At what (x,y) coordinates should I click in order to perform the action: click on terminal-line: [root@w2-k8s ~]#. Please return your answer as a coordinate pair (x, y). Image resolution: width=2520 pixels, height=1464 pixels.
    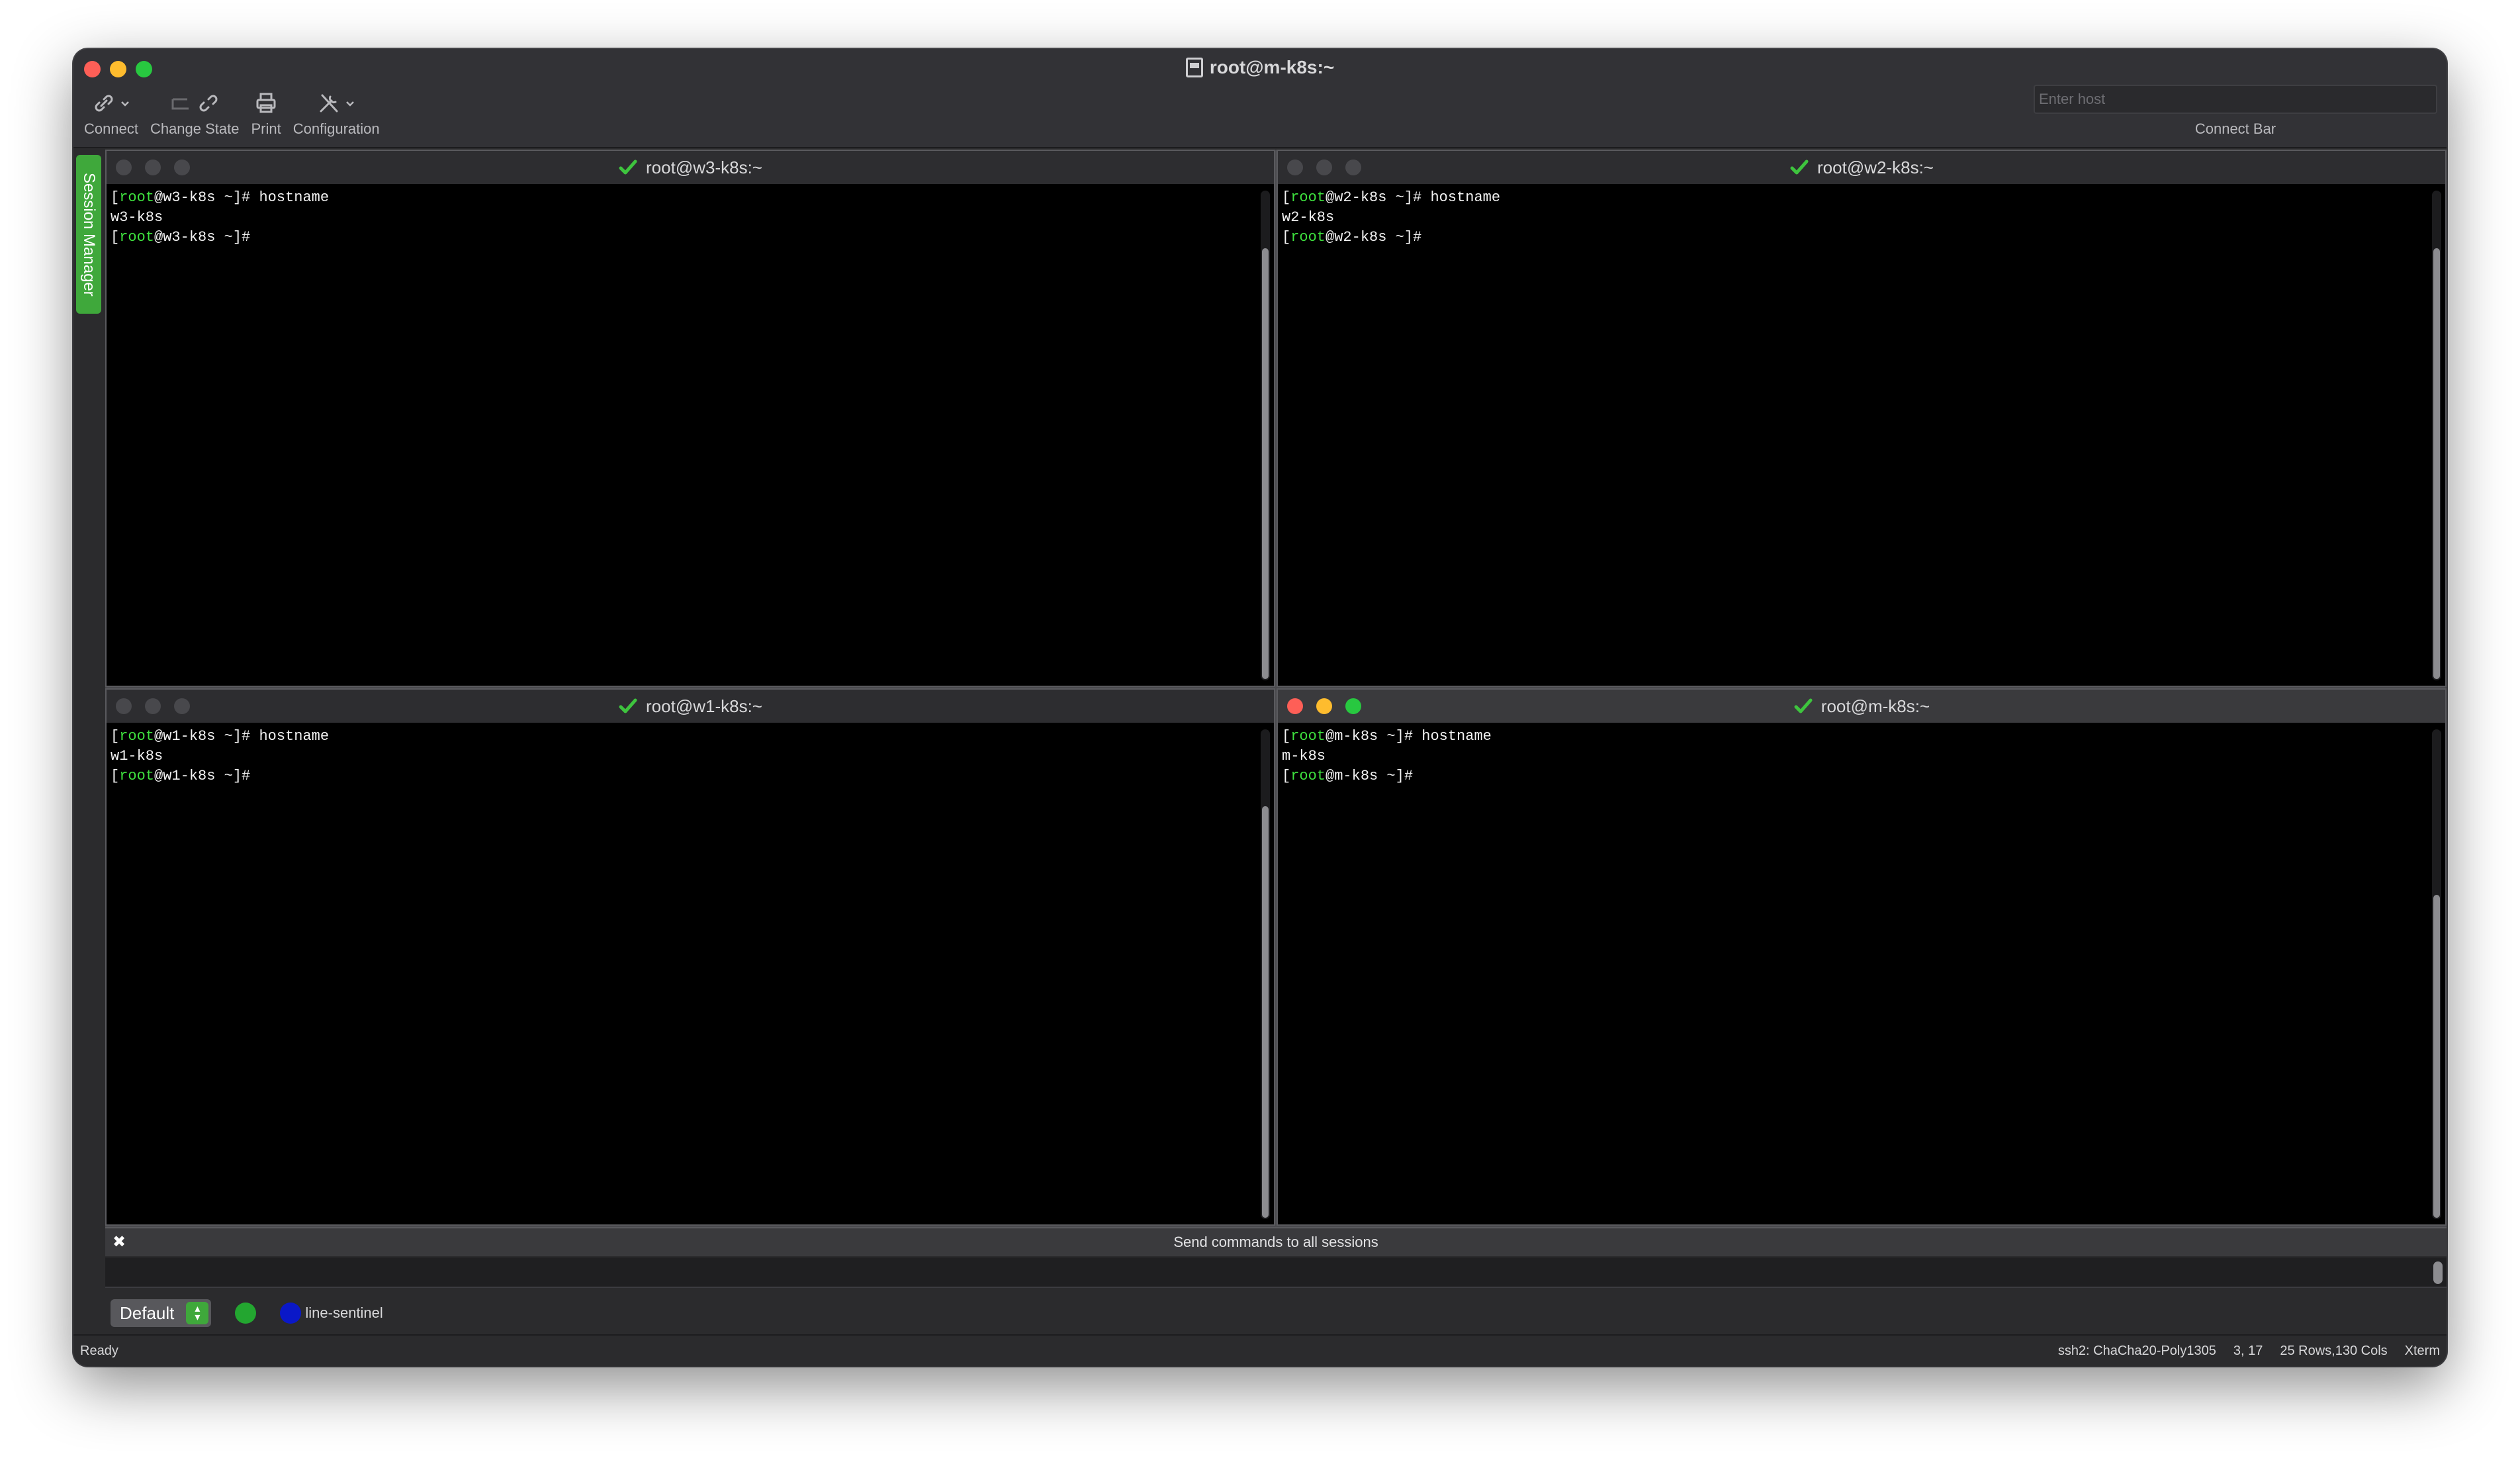
    Looking at the image, I should click on (1352, 238).